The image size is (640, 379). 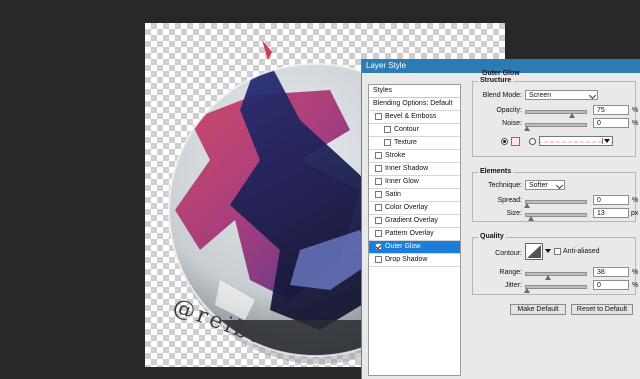 I want to click on style-item-label: Contour, so click(x=406, y=129).